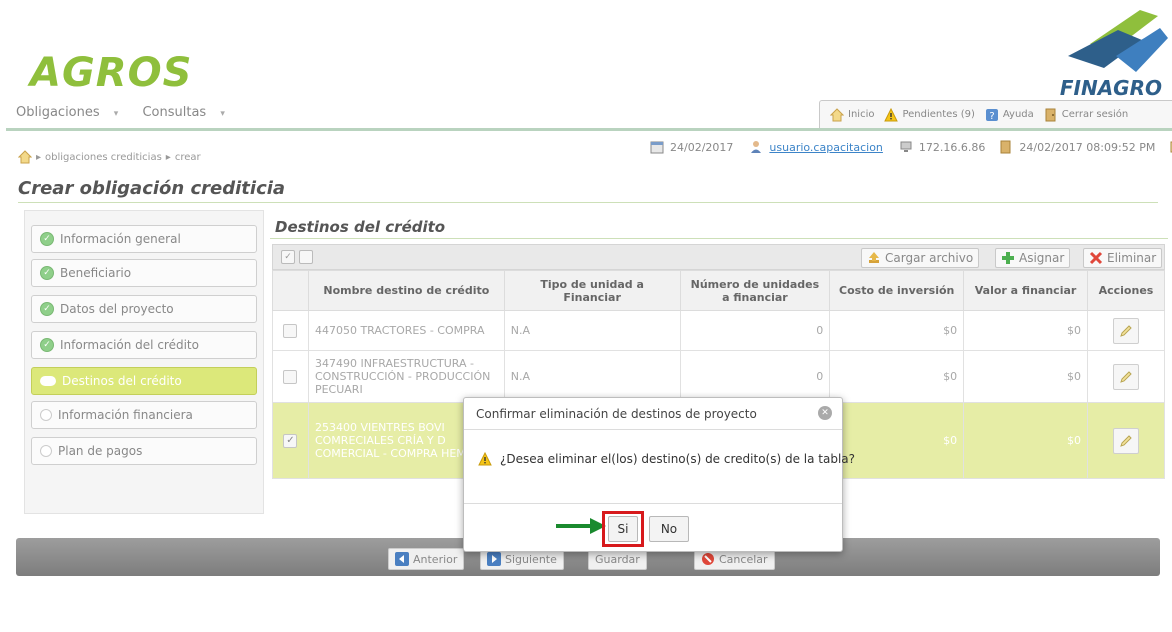  I want to click on close-icon: ✕, so click(825, 413).